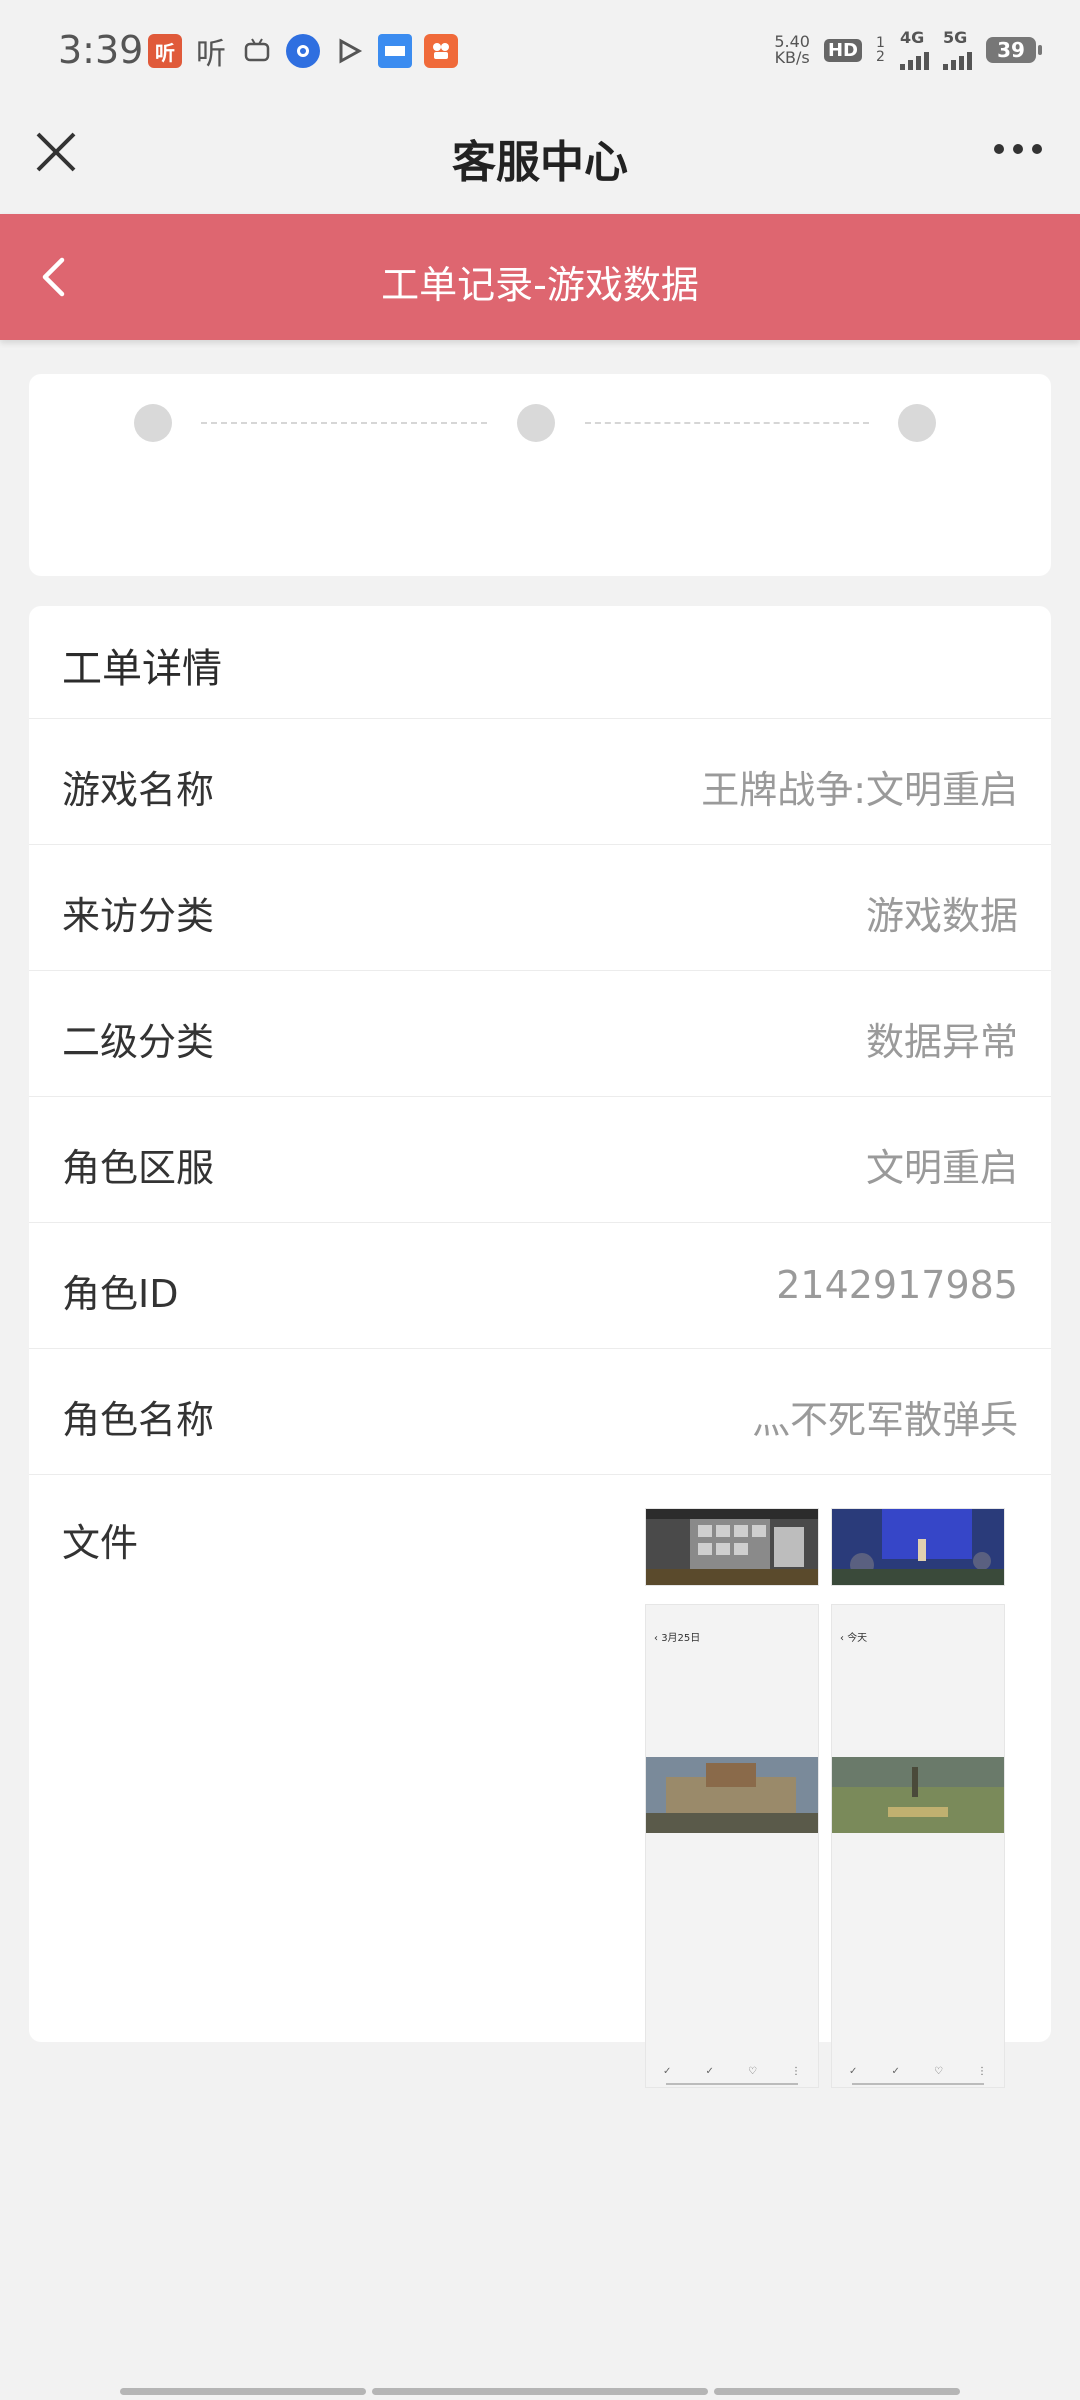  Describe the element at coordinates (540, 52) in the screenshot. I see `status-bar: 3:39 听 听 5.40 KB/s HD 1 2 4G 5G 39` at that location.